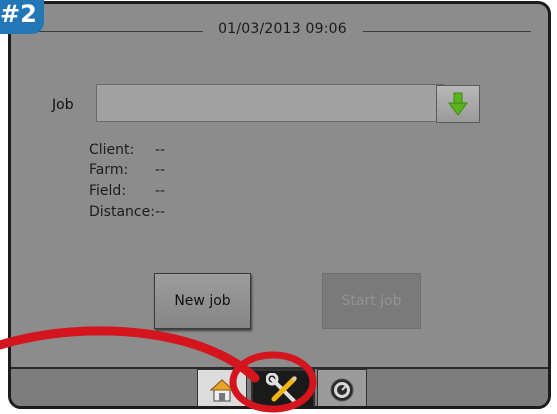  I want to click on tab-gauge, so click(342, 387).